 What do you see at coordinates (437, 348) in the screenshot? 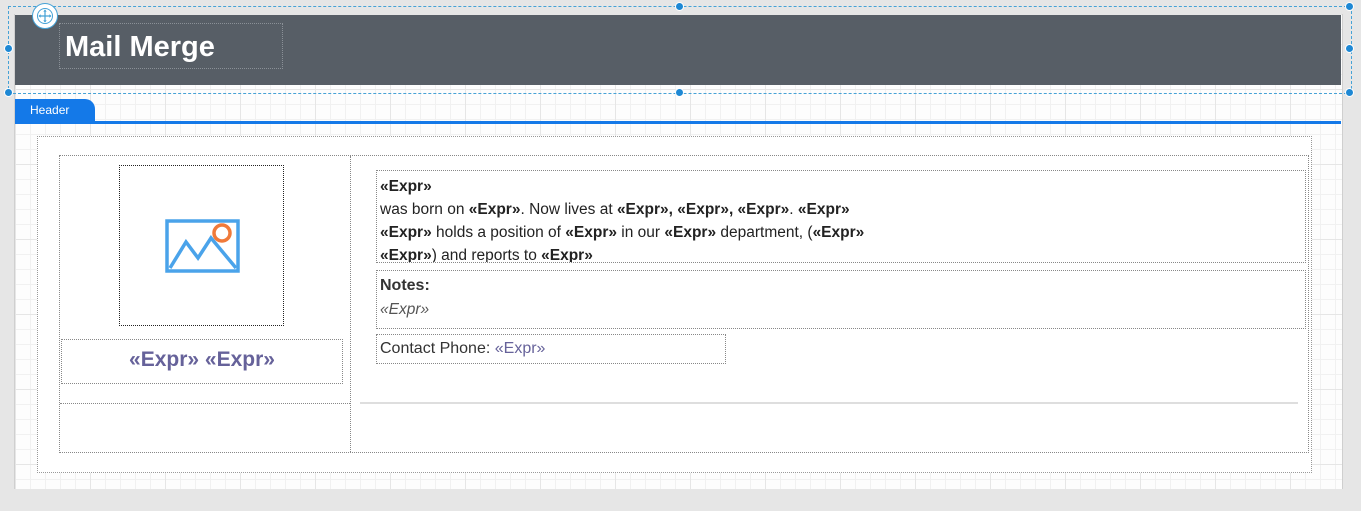
I see `phone-label-text: Contact Phone:` at bounding box center [437, 348].